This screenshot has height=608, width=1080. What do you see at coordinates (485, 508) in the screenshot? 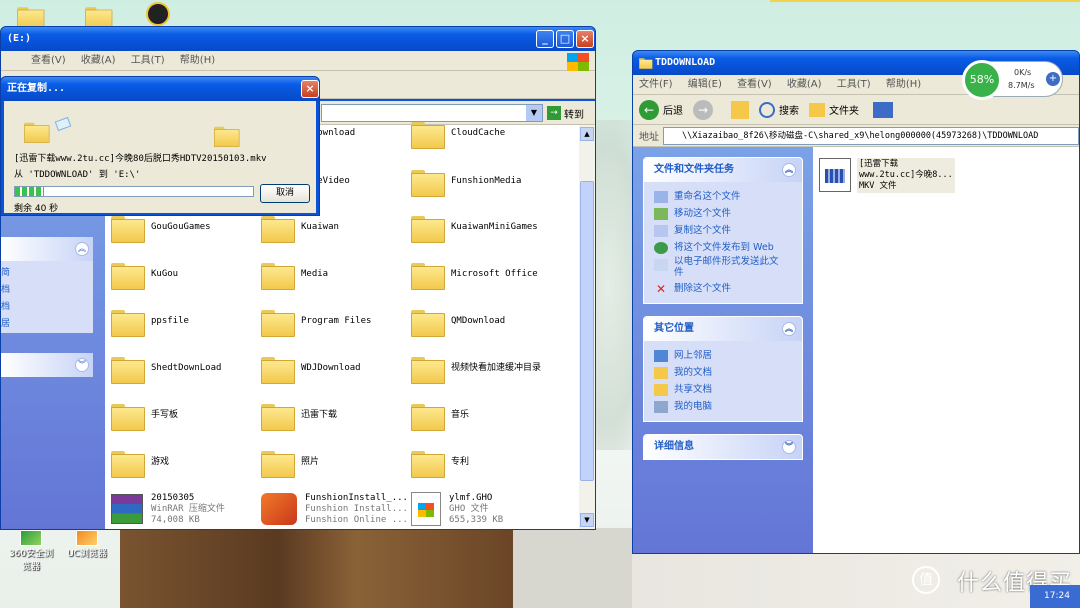
I see `file-item: ylmf.GHO GHO 文件 655,339 KB` at bounding box center [485, 508].